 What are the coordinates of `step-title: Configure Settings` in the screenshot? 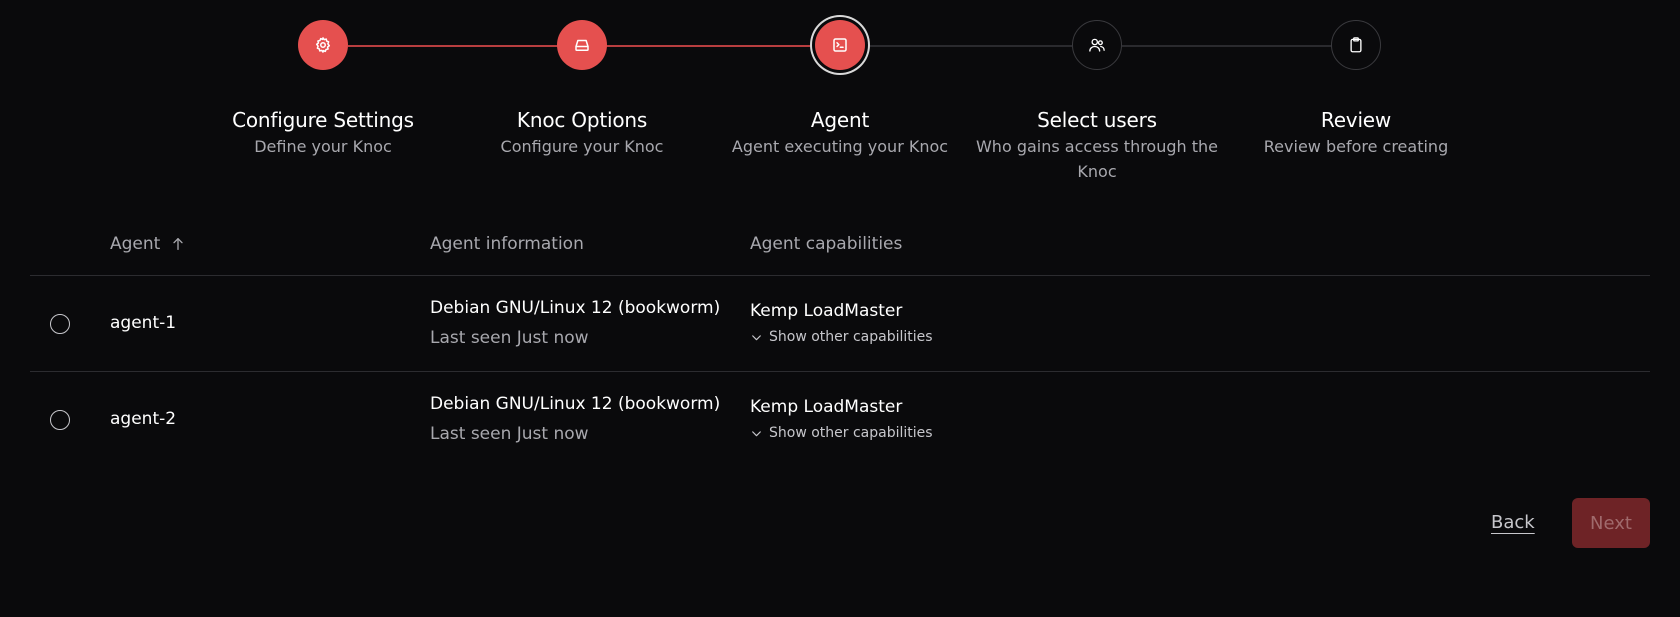 It's located at (323, 120).